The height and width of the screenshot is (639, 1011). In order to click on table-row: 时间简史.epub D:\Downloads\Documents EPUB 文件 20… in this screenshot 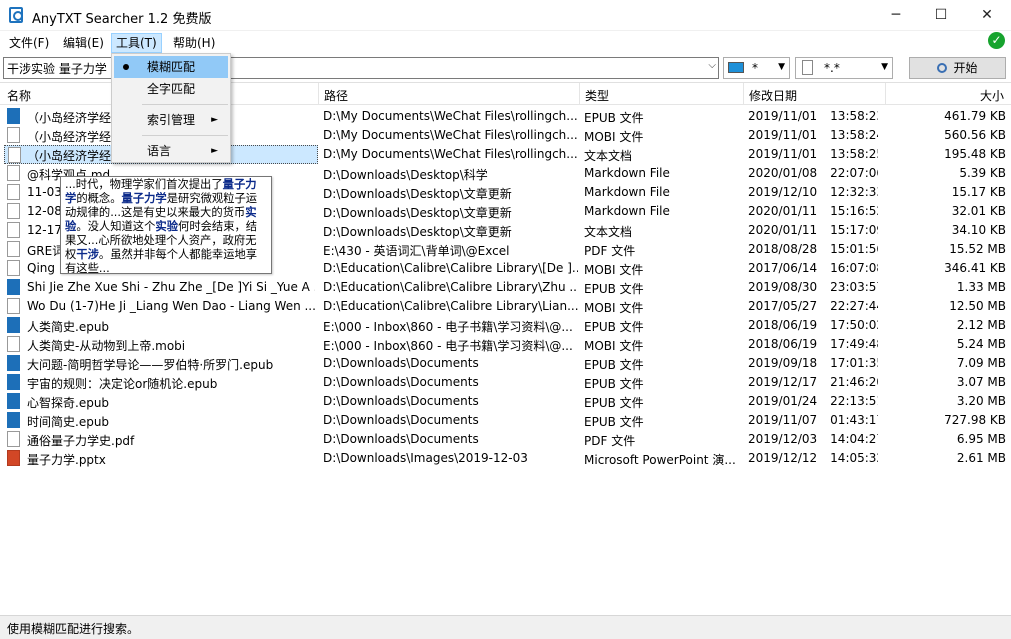, I will do `click(505, 420)`.